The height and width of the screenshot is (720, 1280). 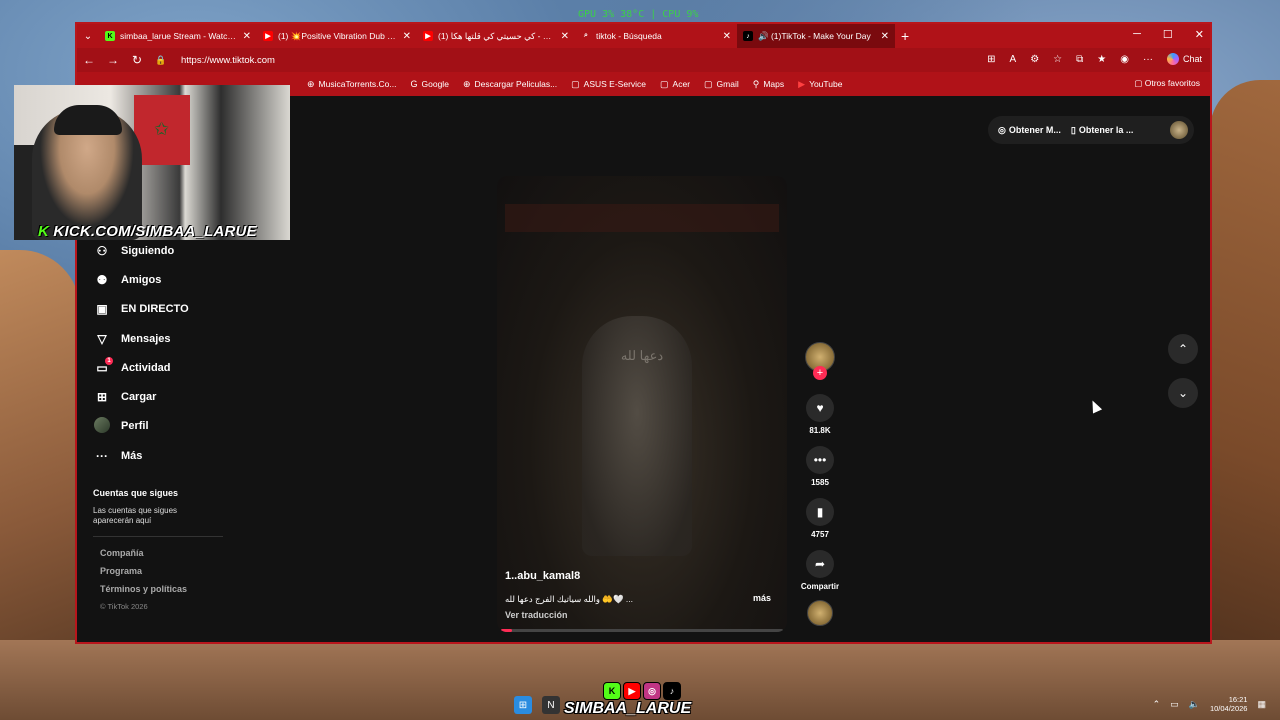 What do you see at coordinates (762, 598) in the screenshot?
I see `caption-more-link: más` at bounding box center [762, 598].